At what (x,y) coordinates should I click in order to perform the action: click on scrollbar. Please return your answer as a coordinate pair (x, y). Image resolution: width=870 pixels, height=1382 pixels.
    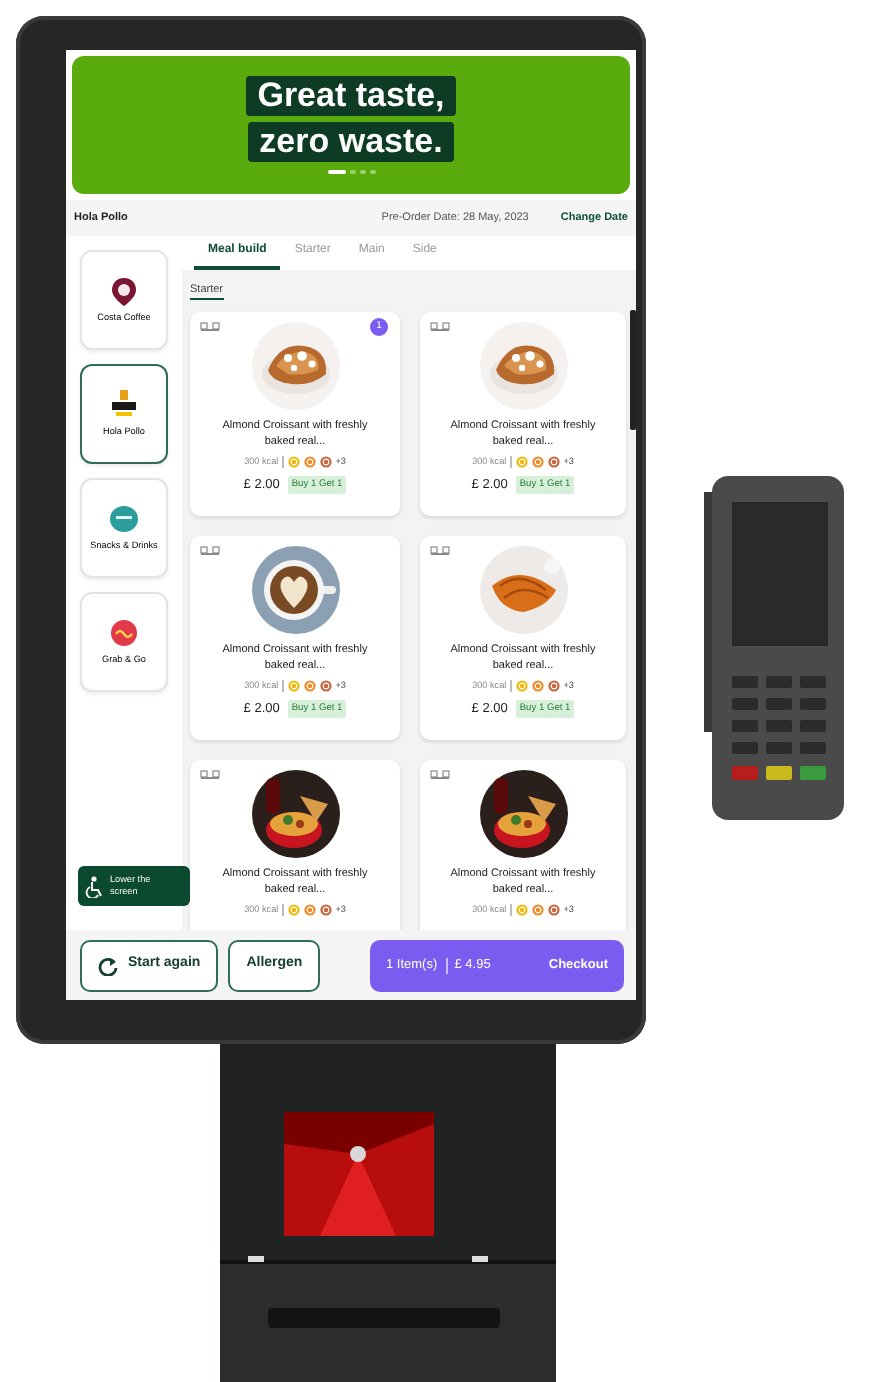
    Looking at the image, I should click on (633, 370).